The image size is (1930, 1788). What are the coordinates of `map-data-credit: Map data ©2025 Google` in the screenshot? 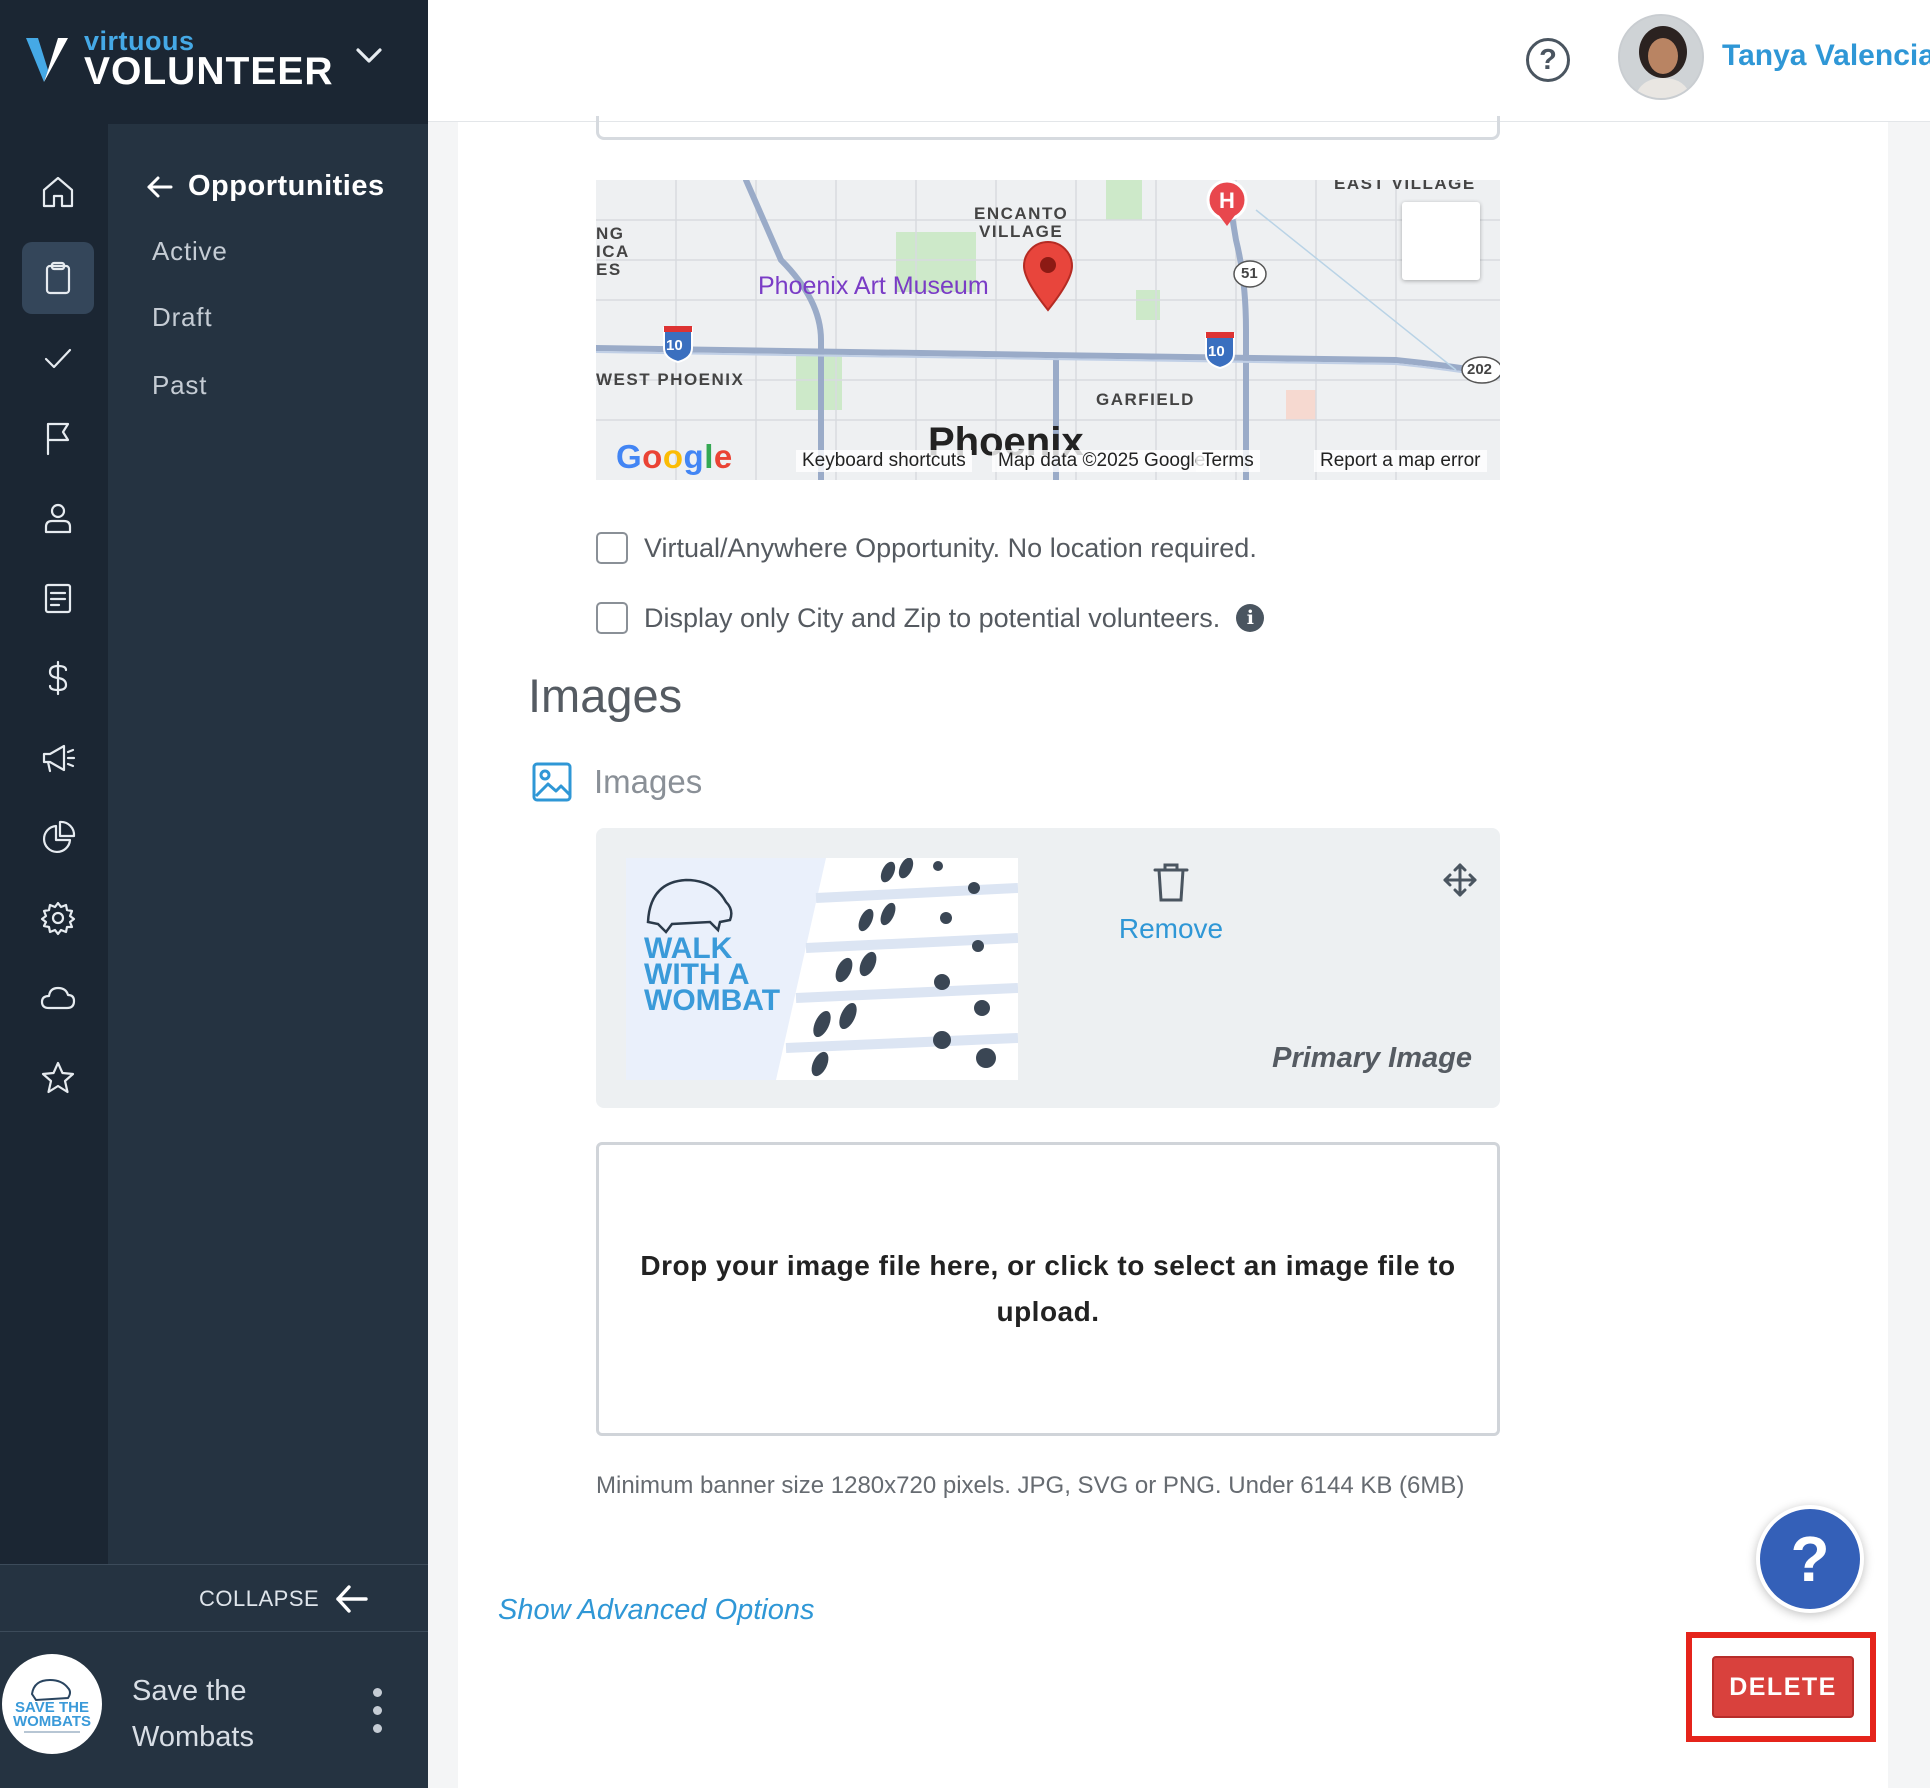 It's located at (1102, 461).